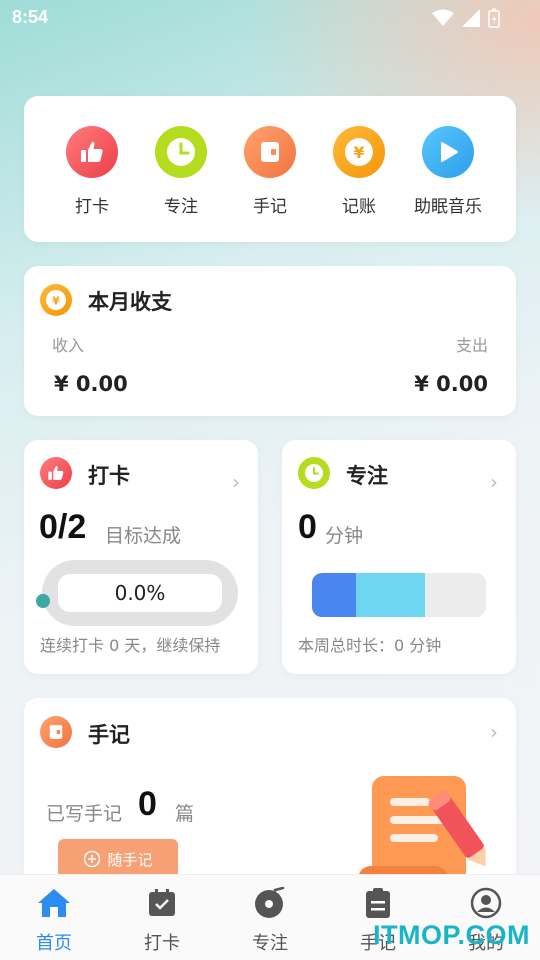 The width and height of the screenshot is (540, 960). Describe the element at coordinates (130, 859) in the screenshot. I see `quick-note-label: 随手记` at that location.